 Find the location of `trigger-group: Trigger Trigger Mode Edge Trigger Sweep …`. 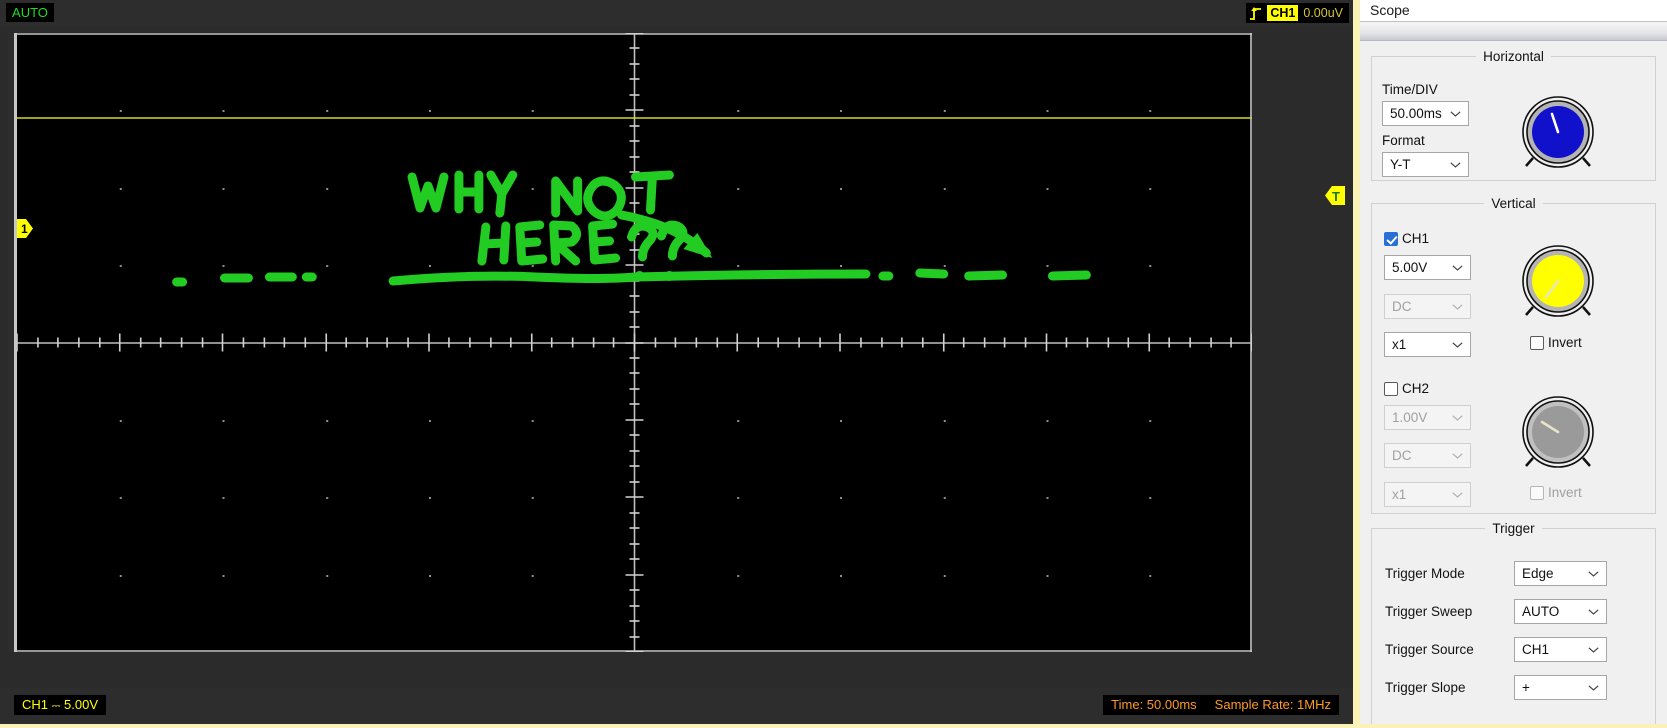

trigger-group: Trigger Trigger Mode Edge Trigger Sweep … is located at coordinates (1513, 624).